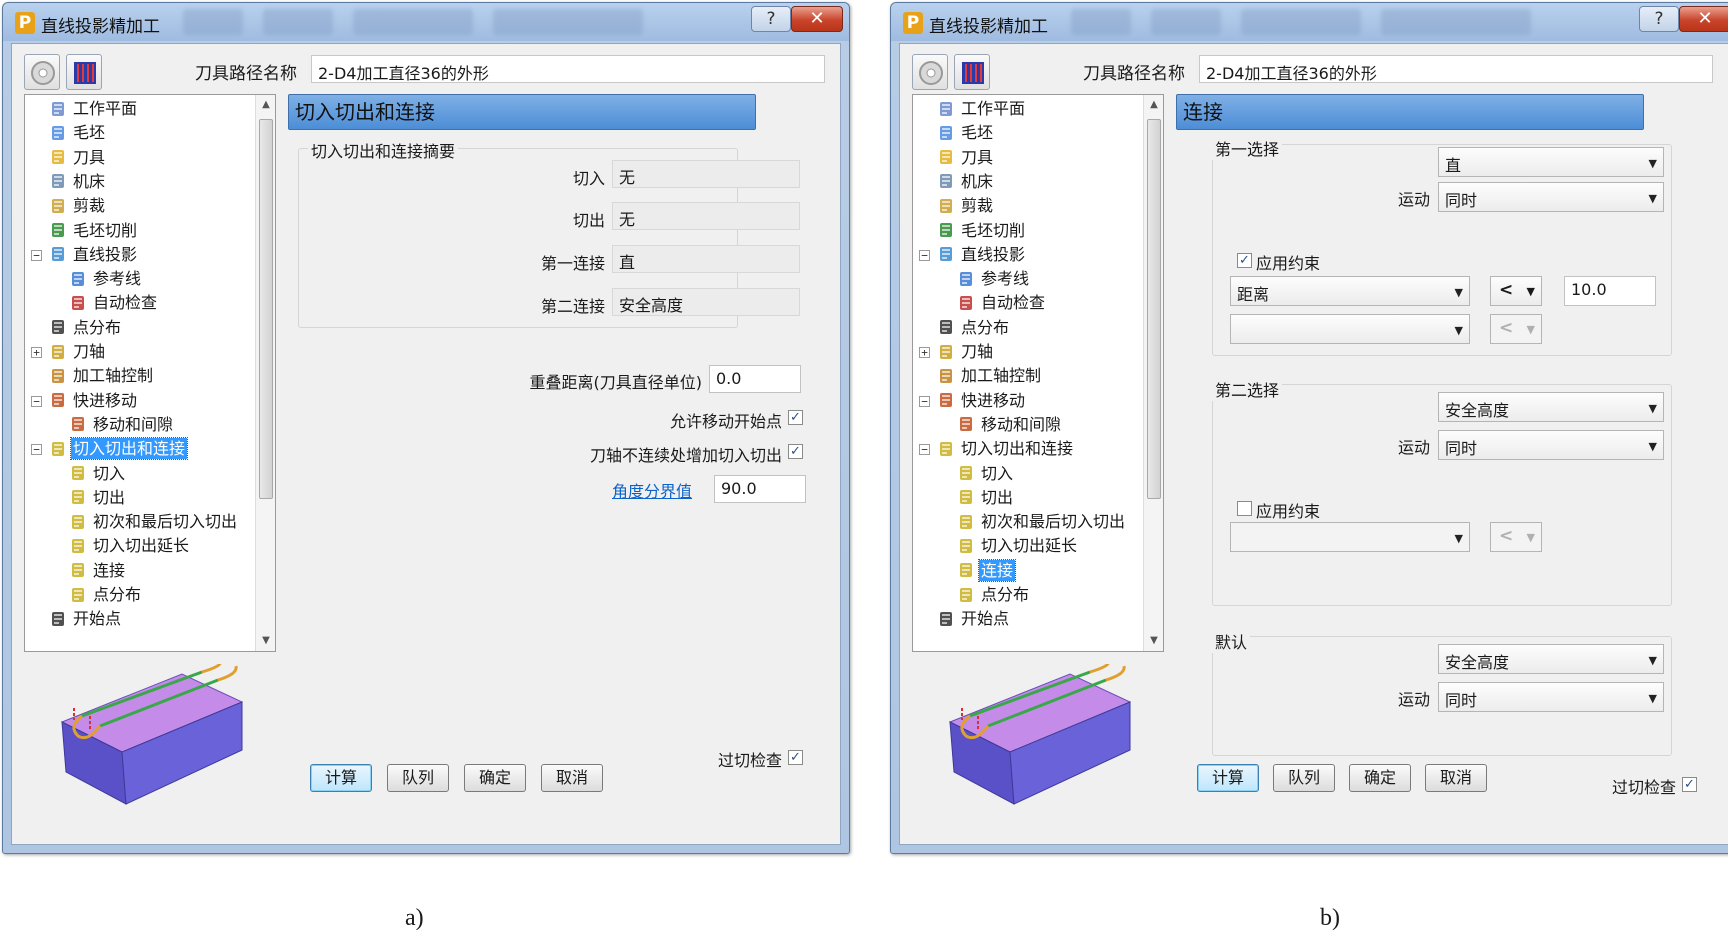 This screenshot has width=1728, height=933. What do you see at coordinates (1551, 162) in the screenshot?
I see `first-choice-type-dropdown: 直 ▼` at bounding box center [1551, 162].